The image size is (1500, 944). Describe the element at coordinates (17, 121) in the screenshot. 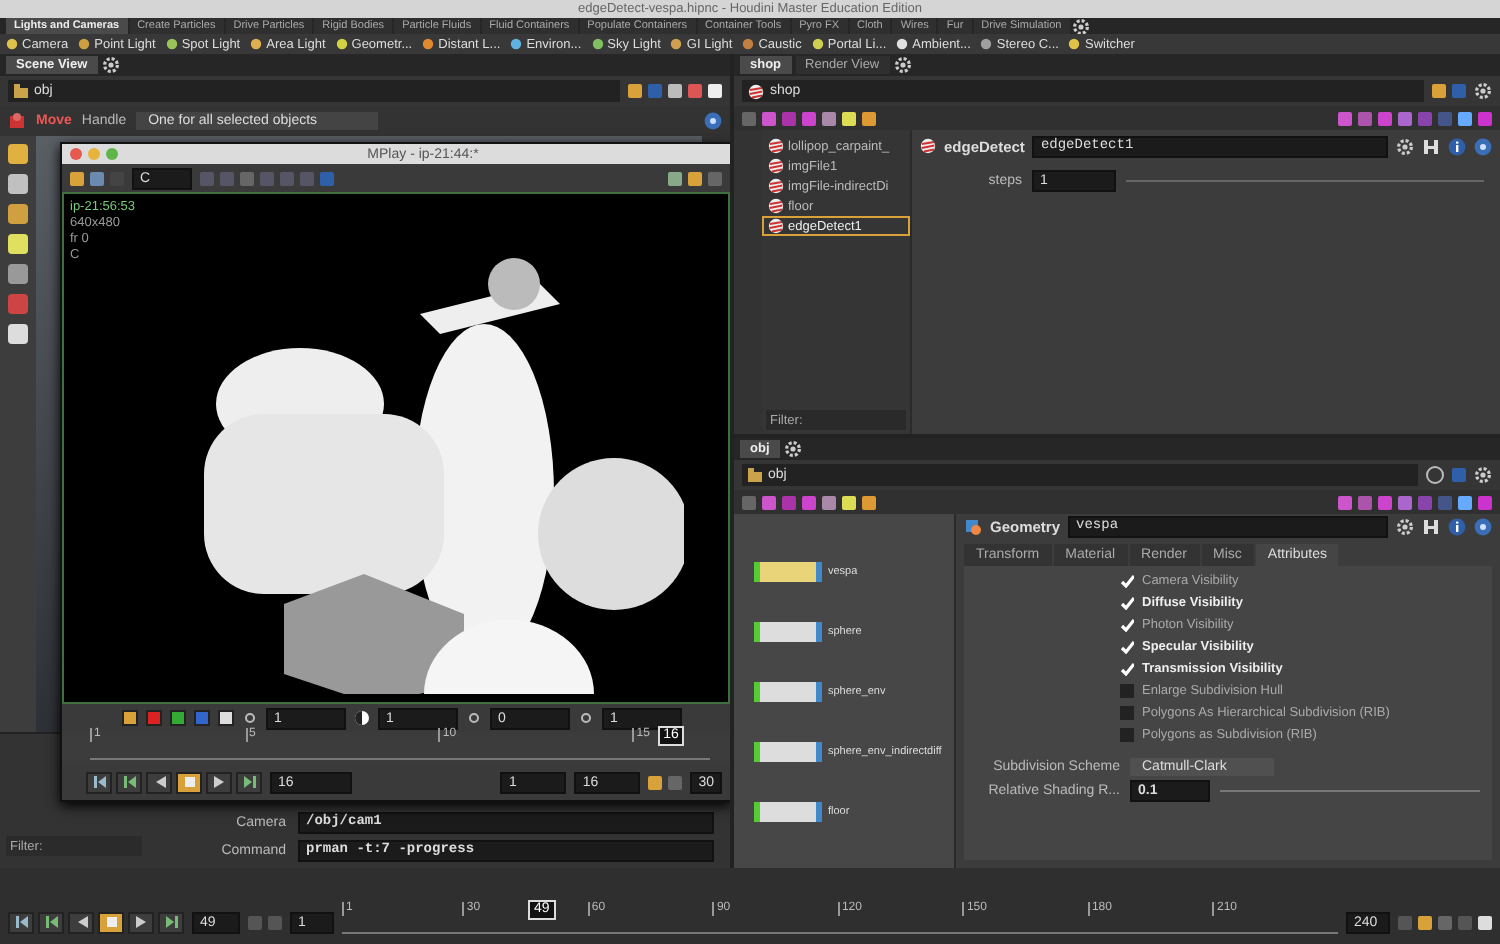

I see `move-tool-icon` at that location.